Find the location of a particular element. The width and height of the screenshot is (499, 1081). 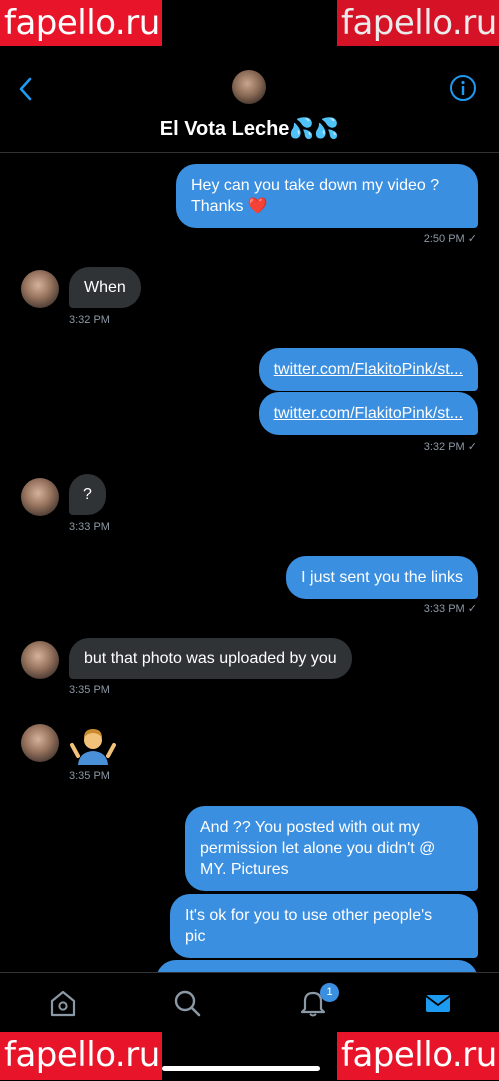

conversation-header: El Vota Leche💦💦 is located at coordinates (249, 106).